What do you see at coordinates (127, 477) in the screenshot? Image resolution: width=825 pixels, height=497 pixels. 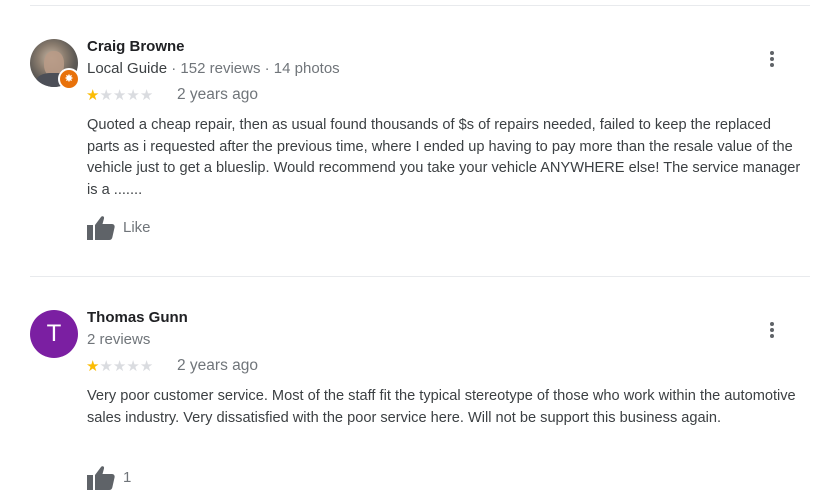 I see `like-count: 1` at bounding box center [127, 477].